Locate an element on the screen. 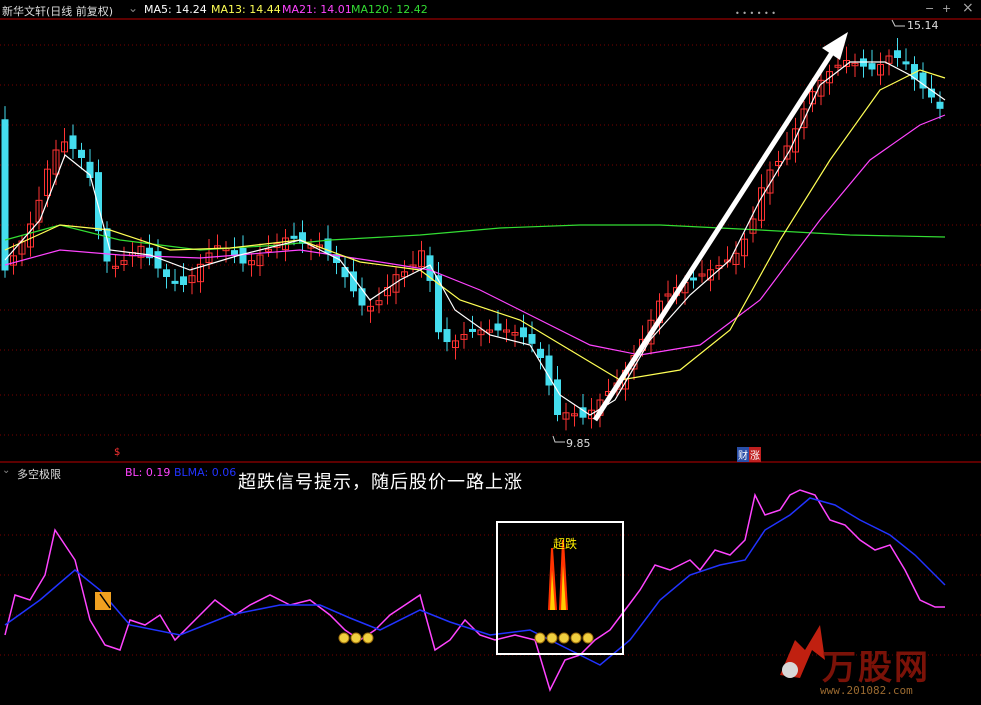 The height and width of the screenshot is (705, 981). ma21-label: MA21: 14.01 is located at coordinates (317, 9).